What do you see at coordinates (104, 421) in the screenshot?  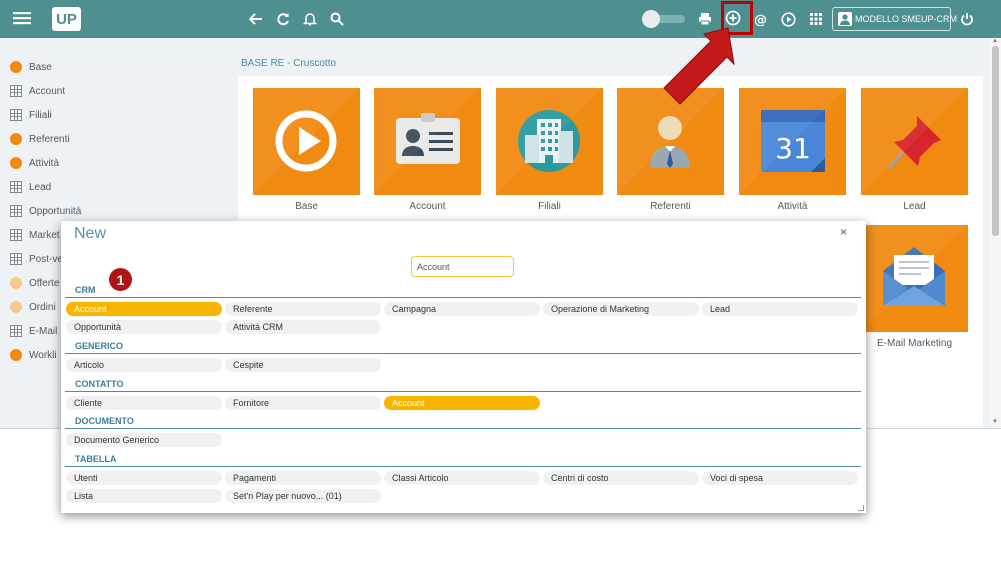 I see `section-header: DOCUMENTO` at bounding box center [104, 421].